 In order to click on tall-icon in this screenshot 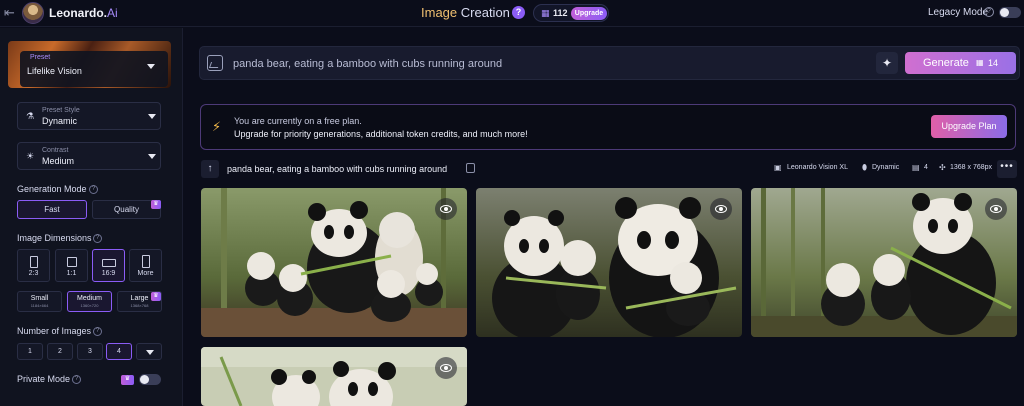, I will do `click(146, 261)`.